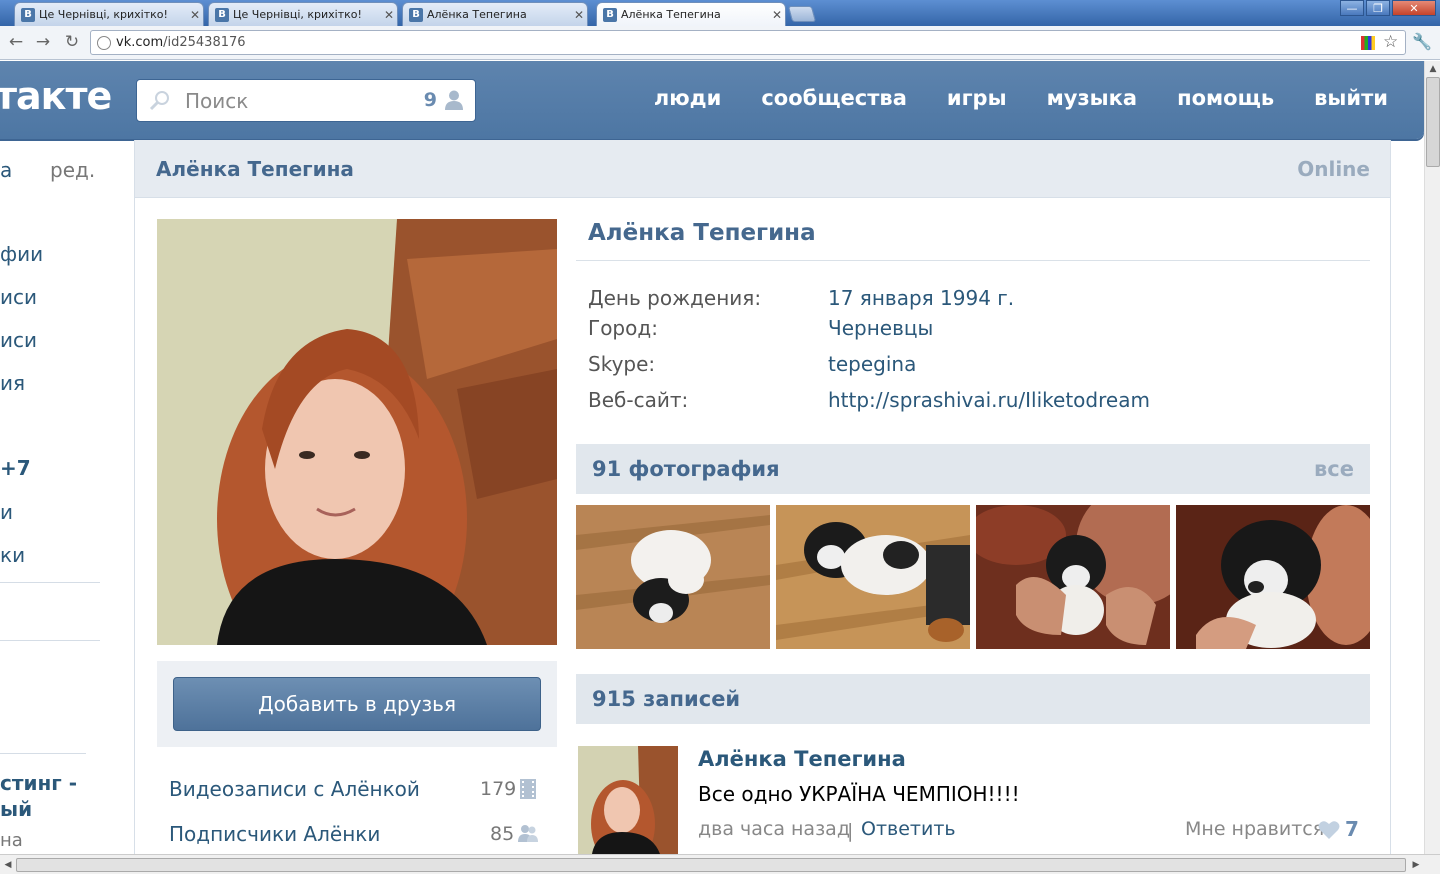 The image size is (1440, 874). What do you see at coordinates (274, 834) in the screenshot?
I see `followers-link: Подписчики Алёнки` at bounding box center [274, 834].